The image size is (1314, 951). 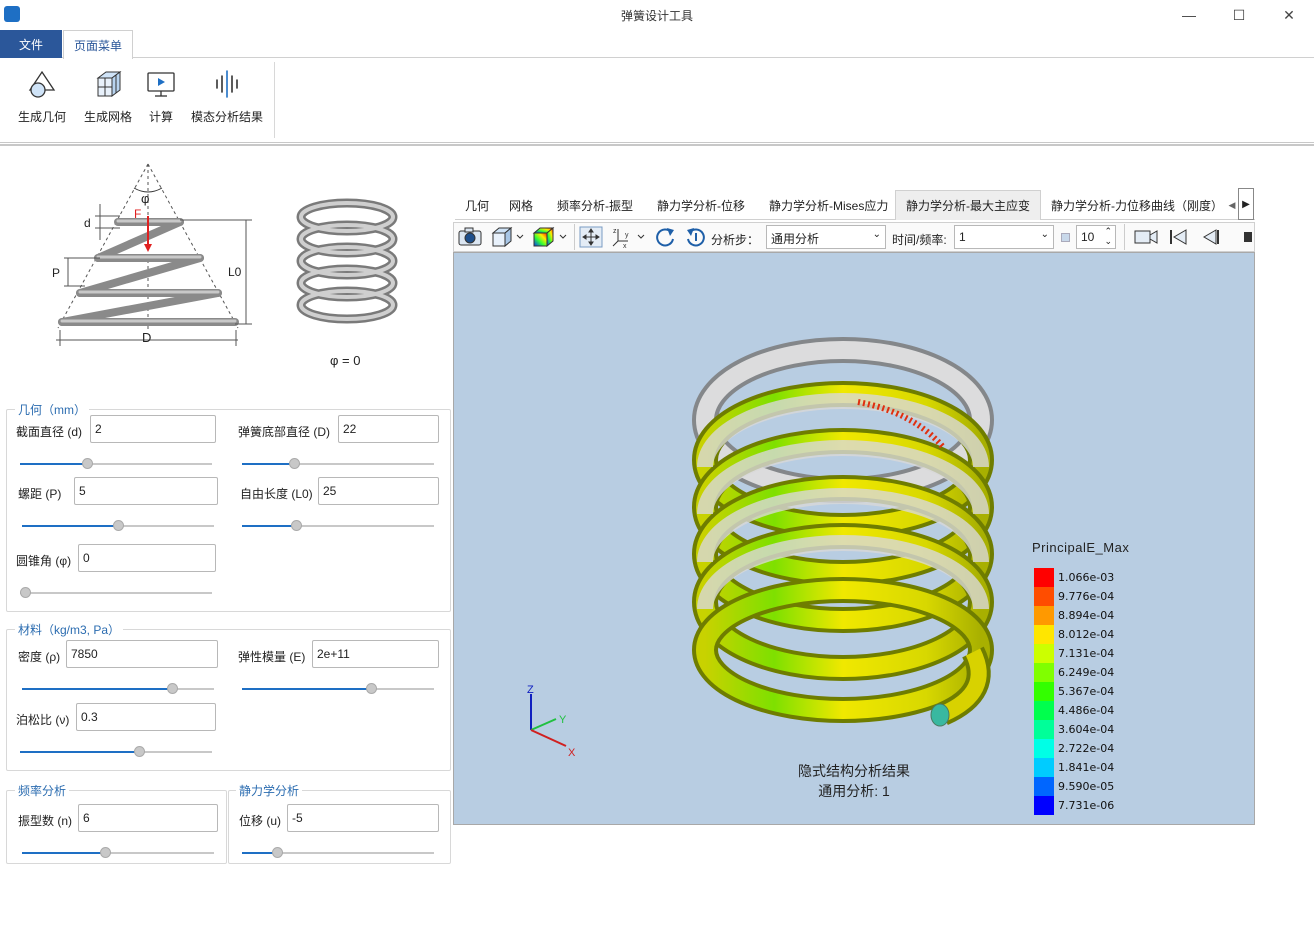 I want to click on tab-file: 文件, so click(x=31, y=44).